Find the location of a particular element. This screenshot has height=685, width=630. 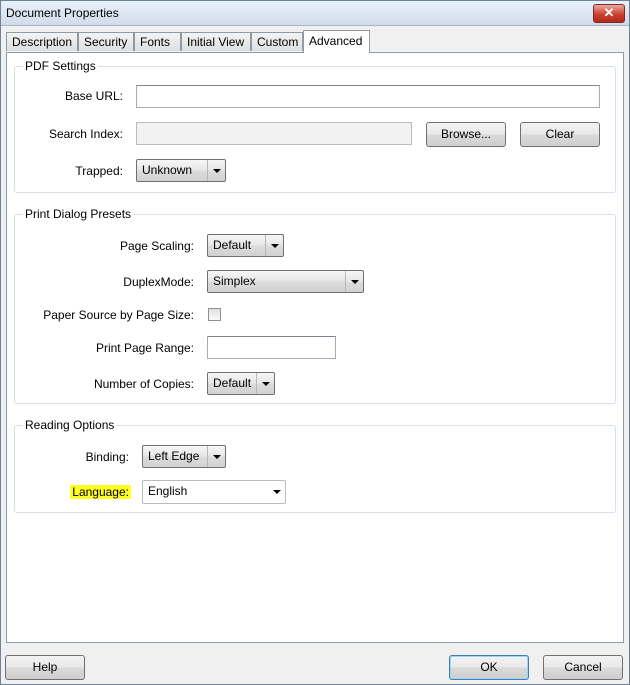

paper-source-checkbox is located at coordinates (214, 314).